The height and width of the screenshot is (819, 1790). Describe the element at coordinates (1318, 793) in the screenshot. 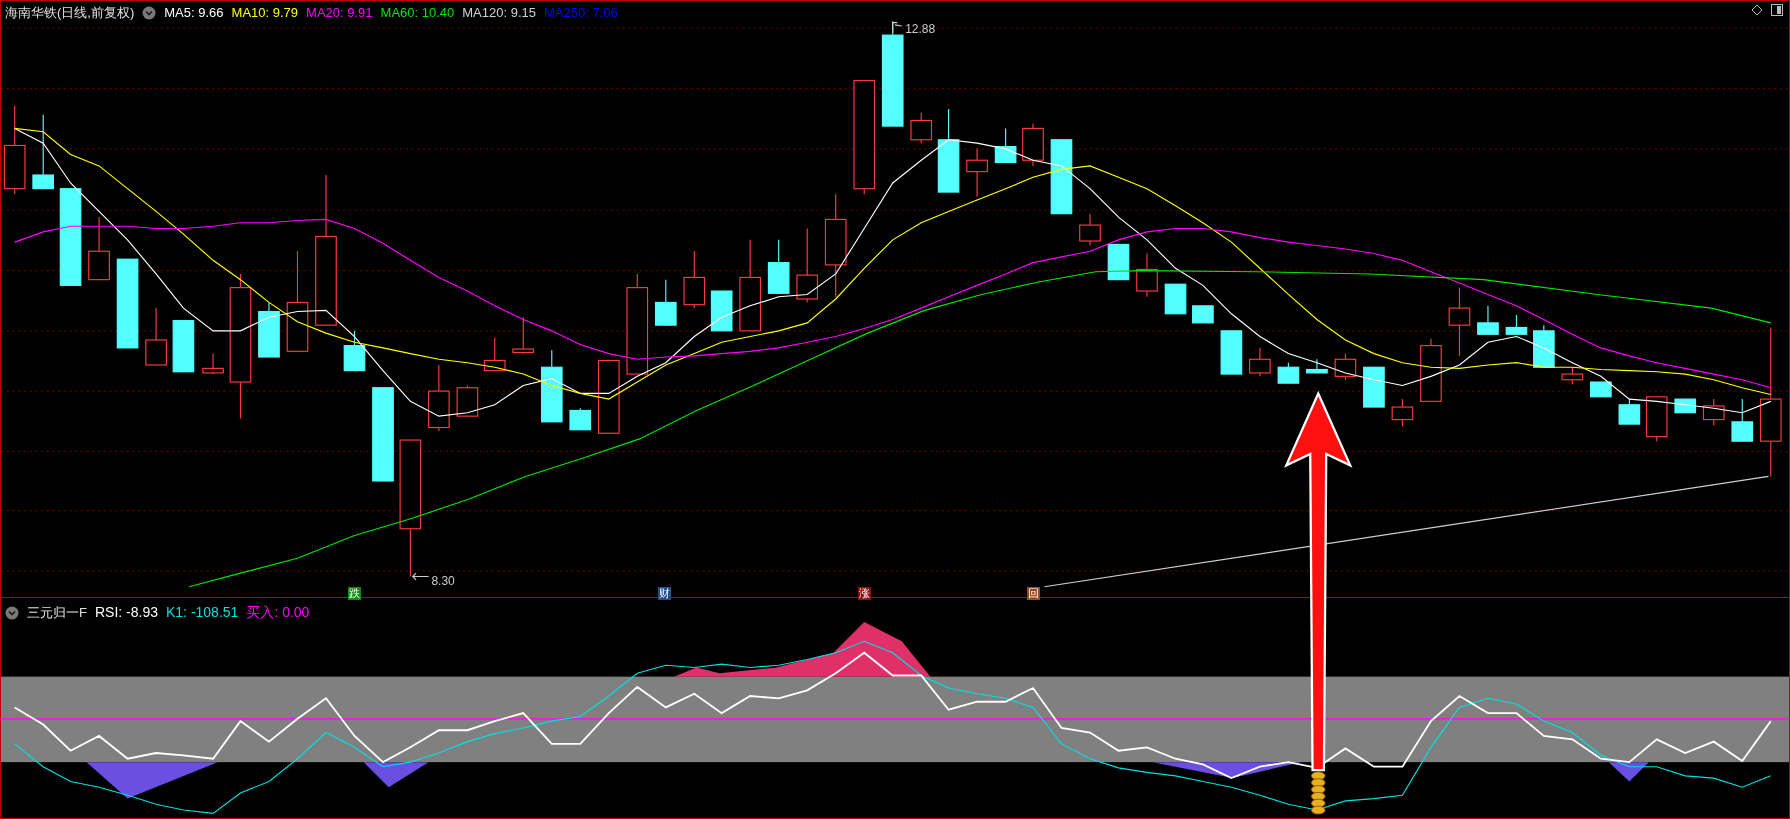

I see `coin-stack-drawing` at that location.